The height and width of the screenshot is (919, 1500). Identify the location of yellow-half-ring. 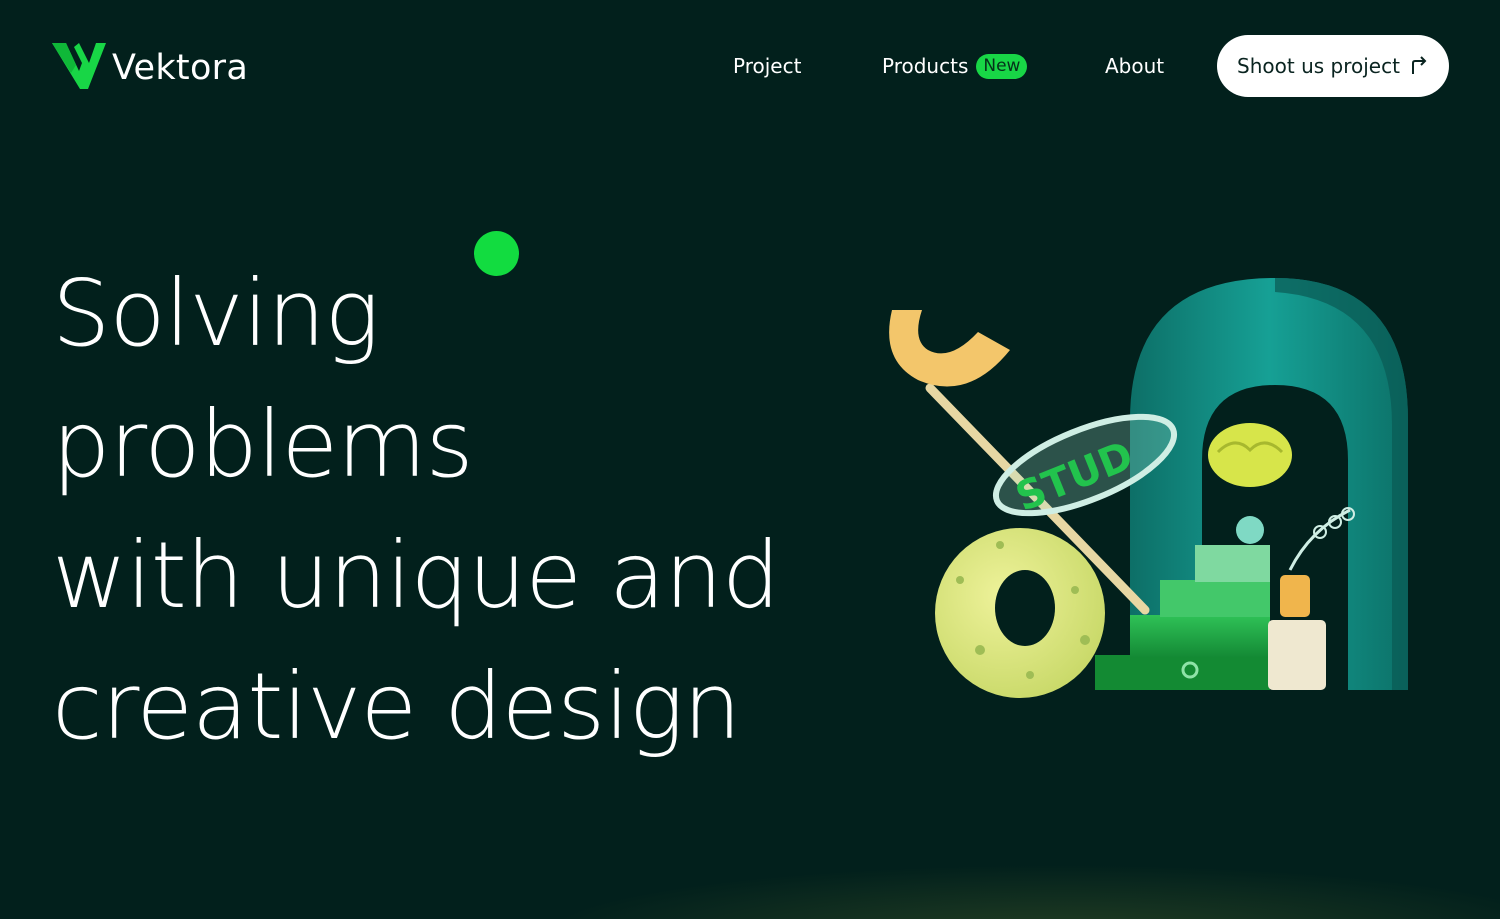
(949, 348).